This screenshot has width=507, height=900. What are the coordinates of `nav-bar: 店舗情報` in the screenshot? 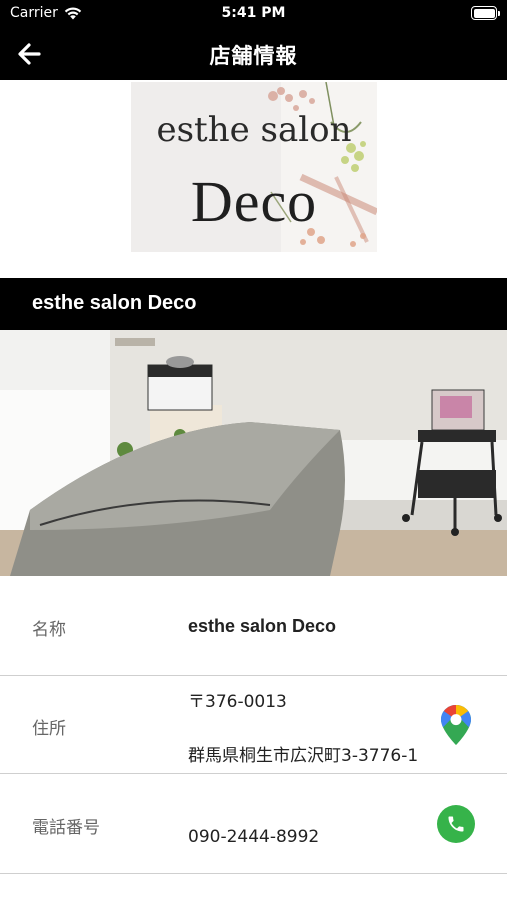 It's located at (253, 54).